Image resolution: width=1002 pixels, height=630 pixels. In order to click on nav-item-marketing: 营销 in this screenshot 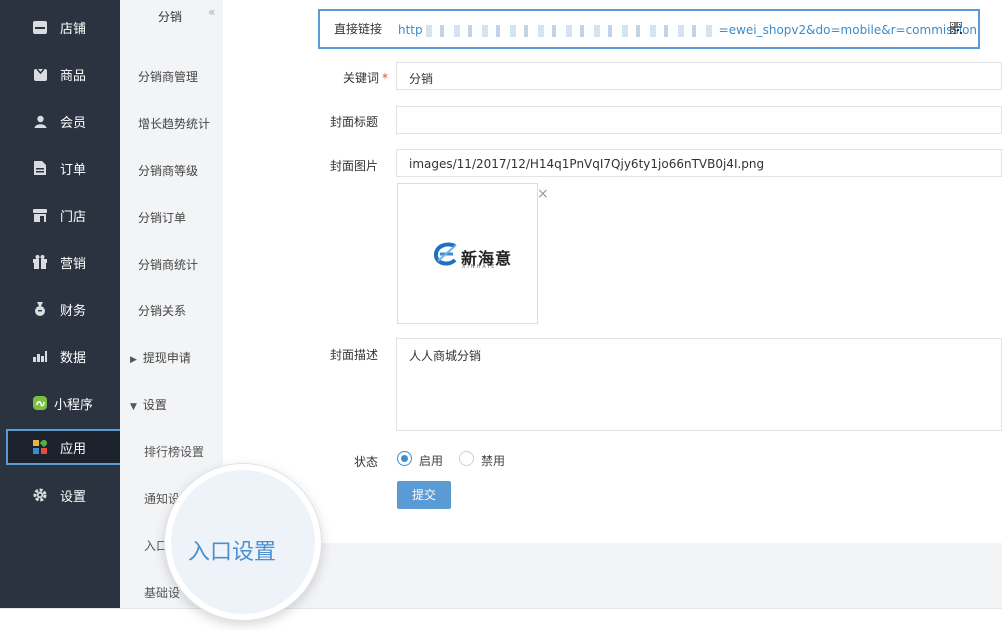, I will do `click(60, 262)`.